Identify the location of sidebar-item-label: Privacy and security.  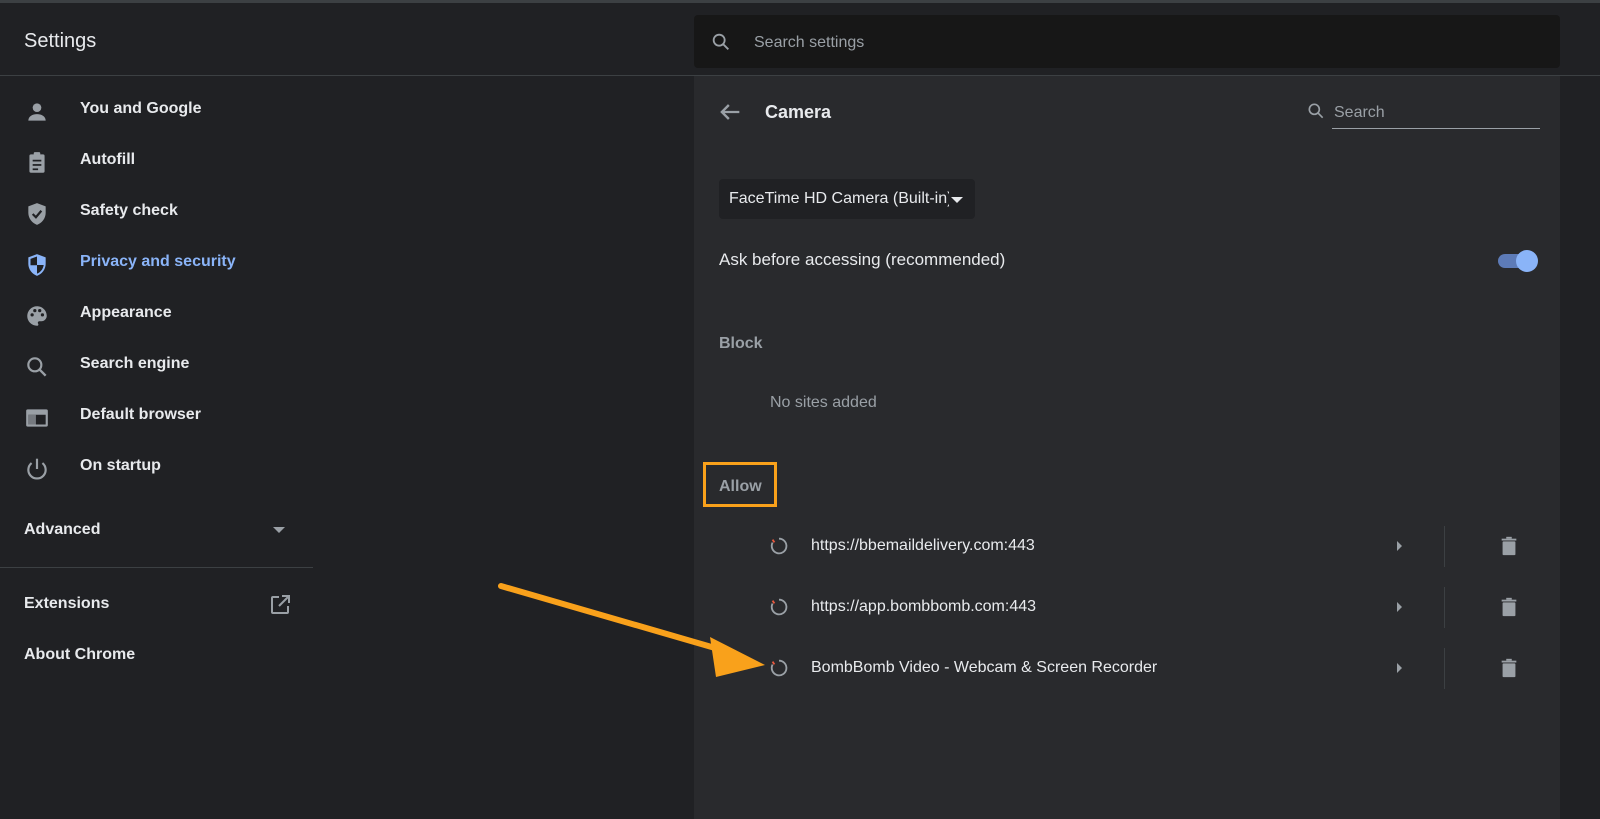
(158, 261).